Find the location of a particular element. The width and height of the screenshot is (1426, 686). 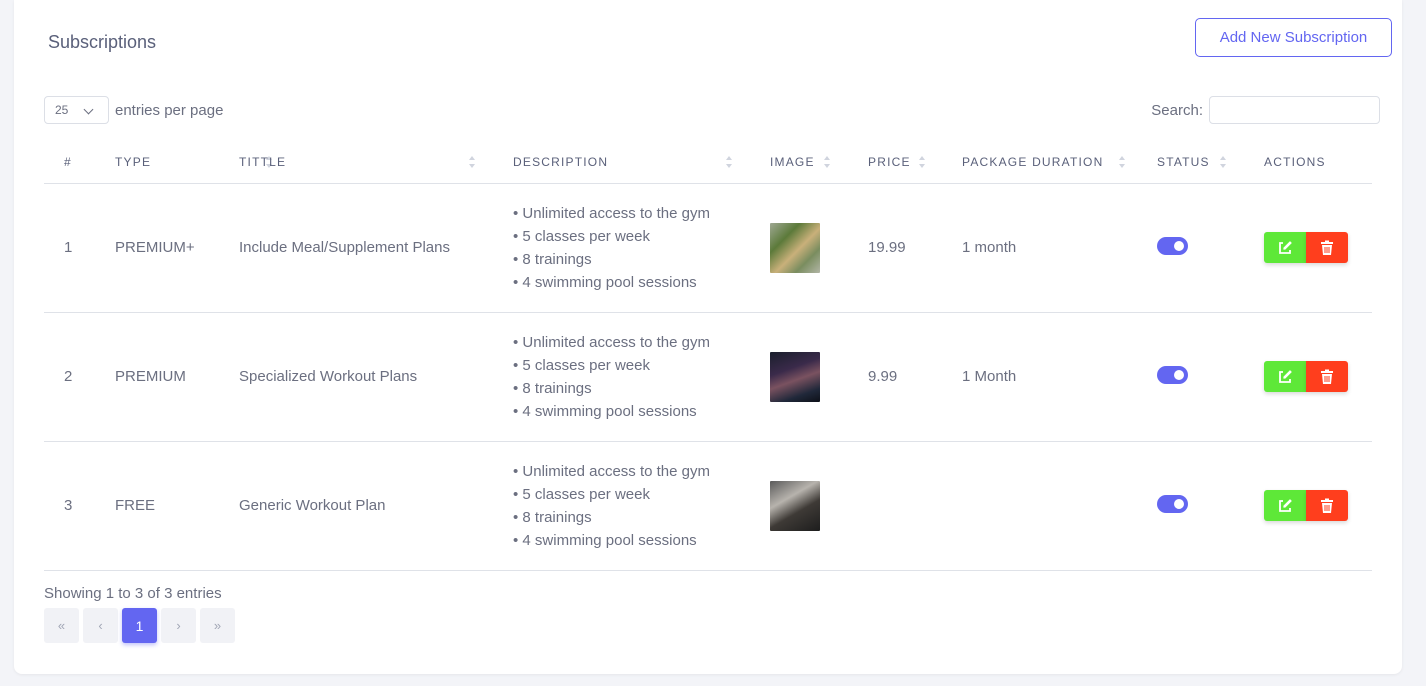

row-duration: 1 Month is located at coordinates (1059, 377).